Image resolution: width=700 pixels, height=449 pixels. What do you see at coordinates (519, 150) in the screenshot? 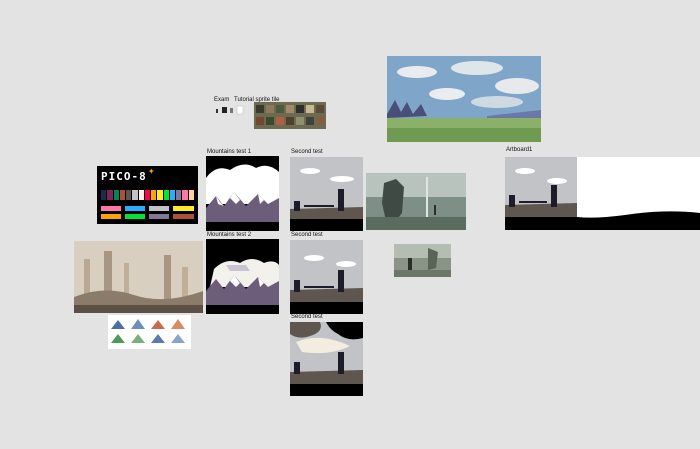
I see `frame-label-artboard1: Artboard1` at bounding box center [519, 150].